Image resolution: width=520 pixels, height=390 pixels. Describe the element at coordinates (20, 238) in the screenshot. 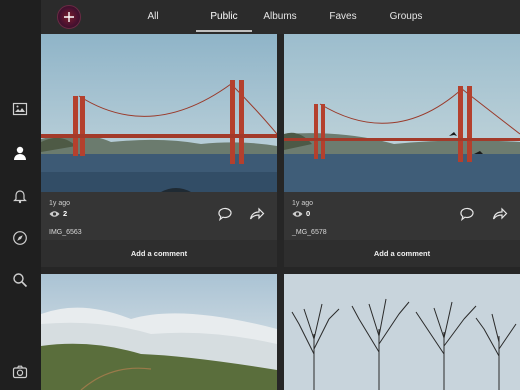

I see `compass-icon` at that location.